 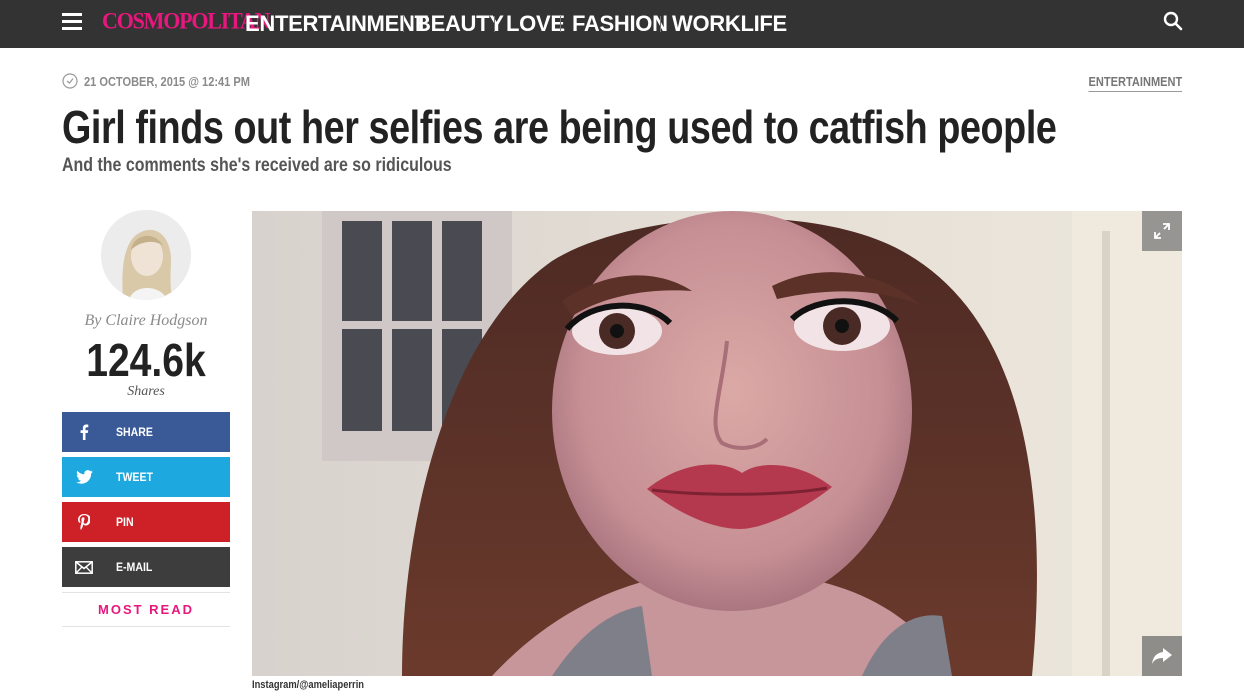 I want to click on share-arrow-icon, so click(x=1162, y=656).